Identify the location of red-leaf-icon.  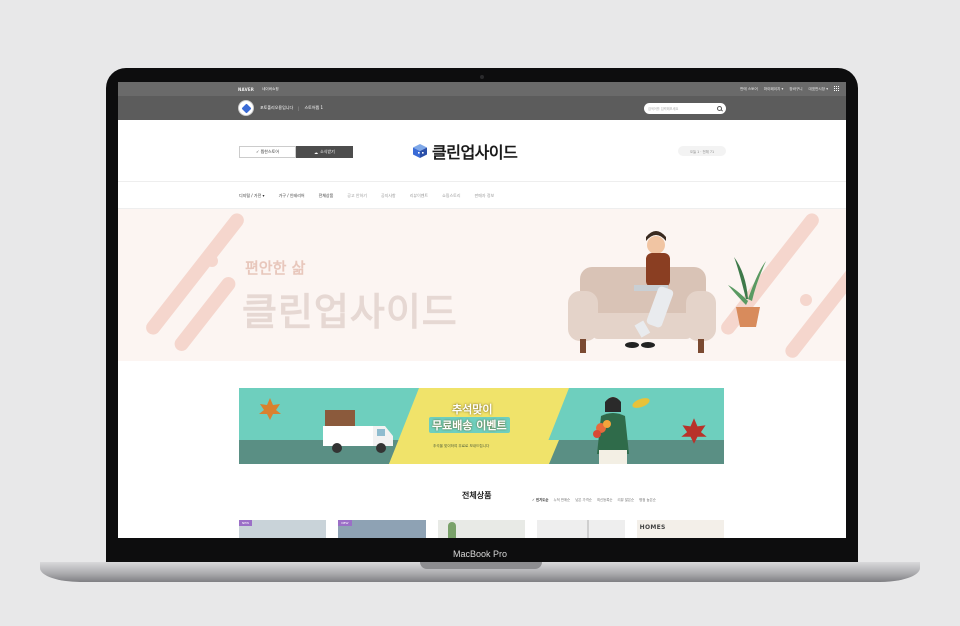
(694, 431).